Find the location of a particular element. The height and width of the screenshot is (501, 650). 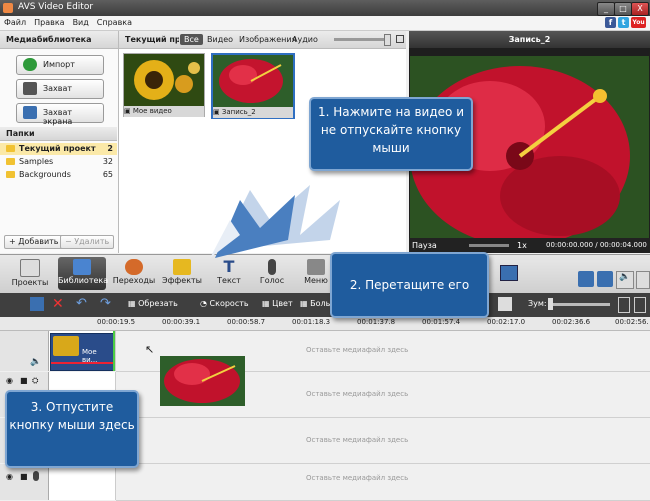

tab-images: Изображения is located at coordinates (267, 39).